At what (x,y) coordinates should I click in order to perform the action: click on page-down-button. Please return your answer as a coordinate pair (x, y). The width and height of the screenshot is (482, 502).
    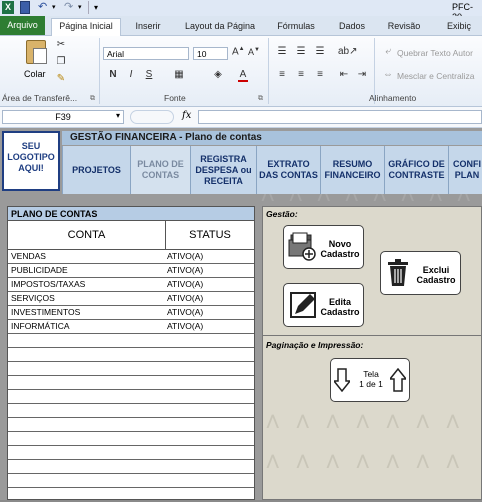
    Looking at the image, I should click on (342, 380).